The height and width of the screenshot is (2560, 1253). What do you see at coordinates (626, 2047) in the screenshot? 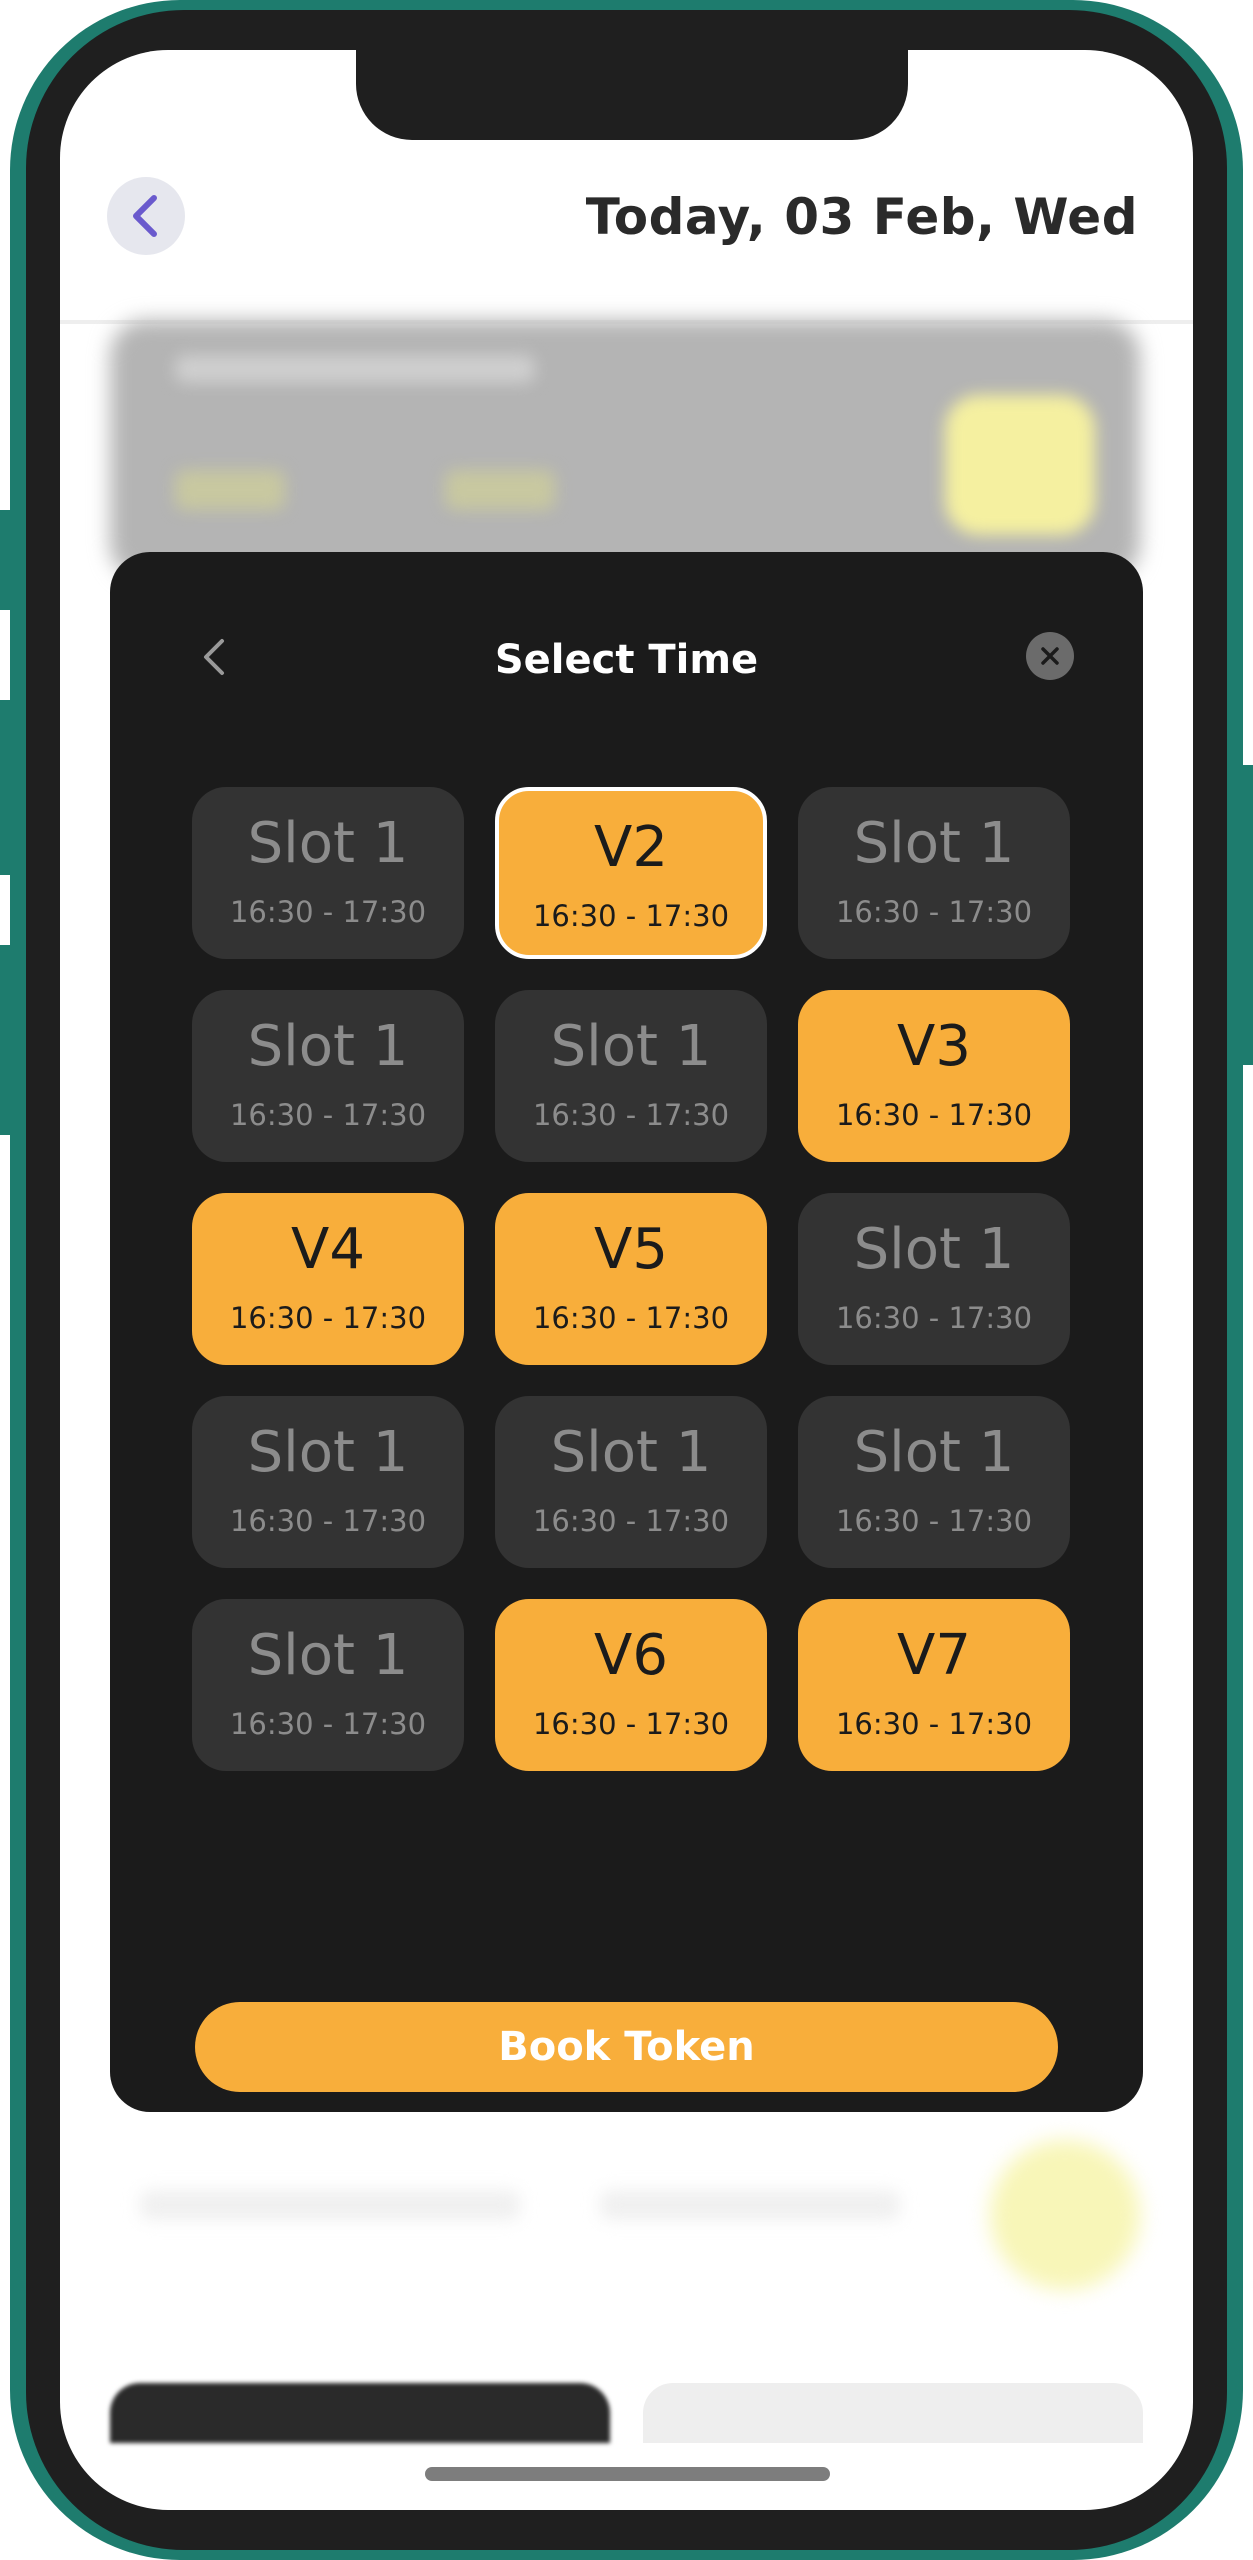
I see `book-token-button: Book Token` at bounding box center [626, 2047].